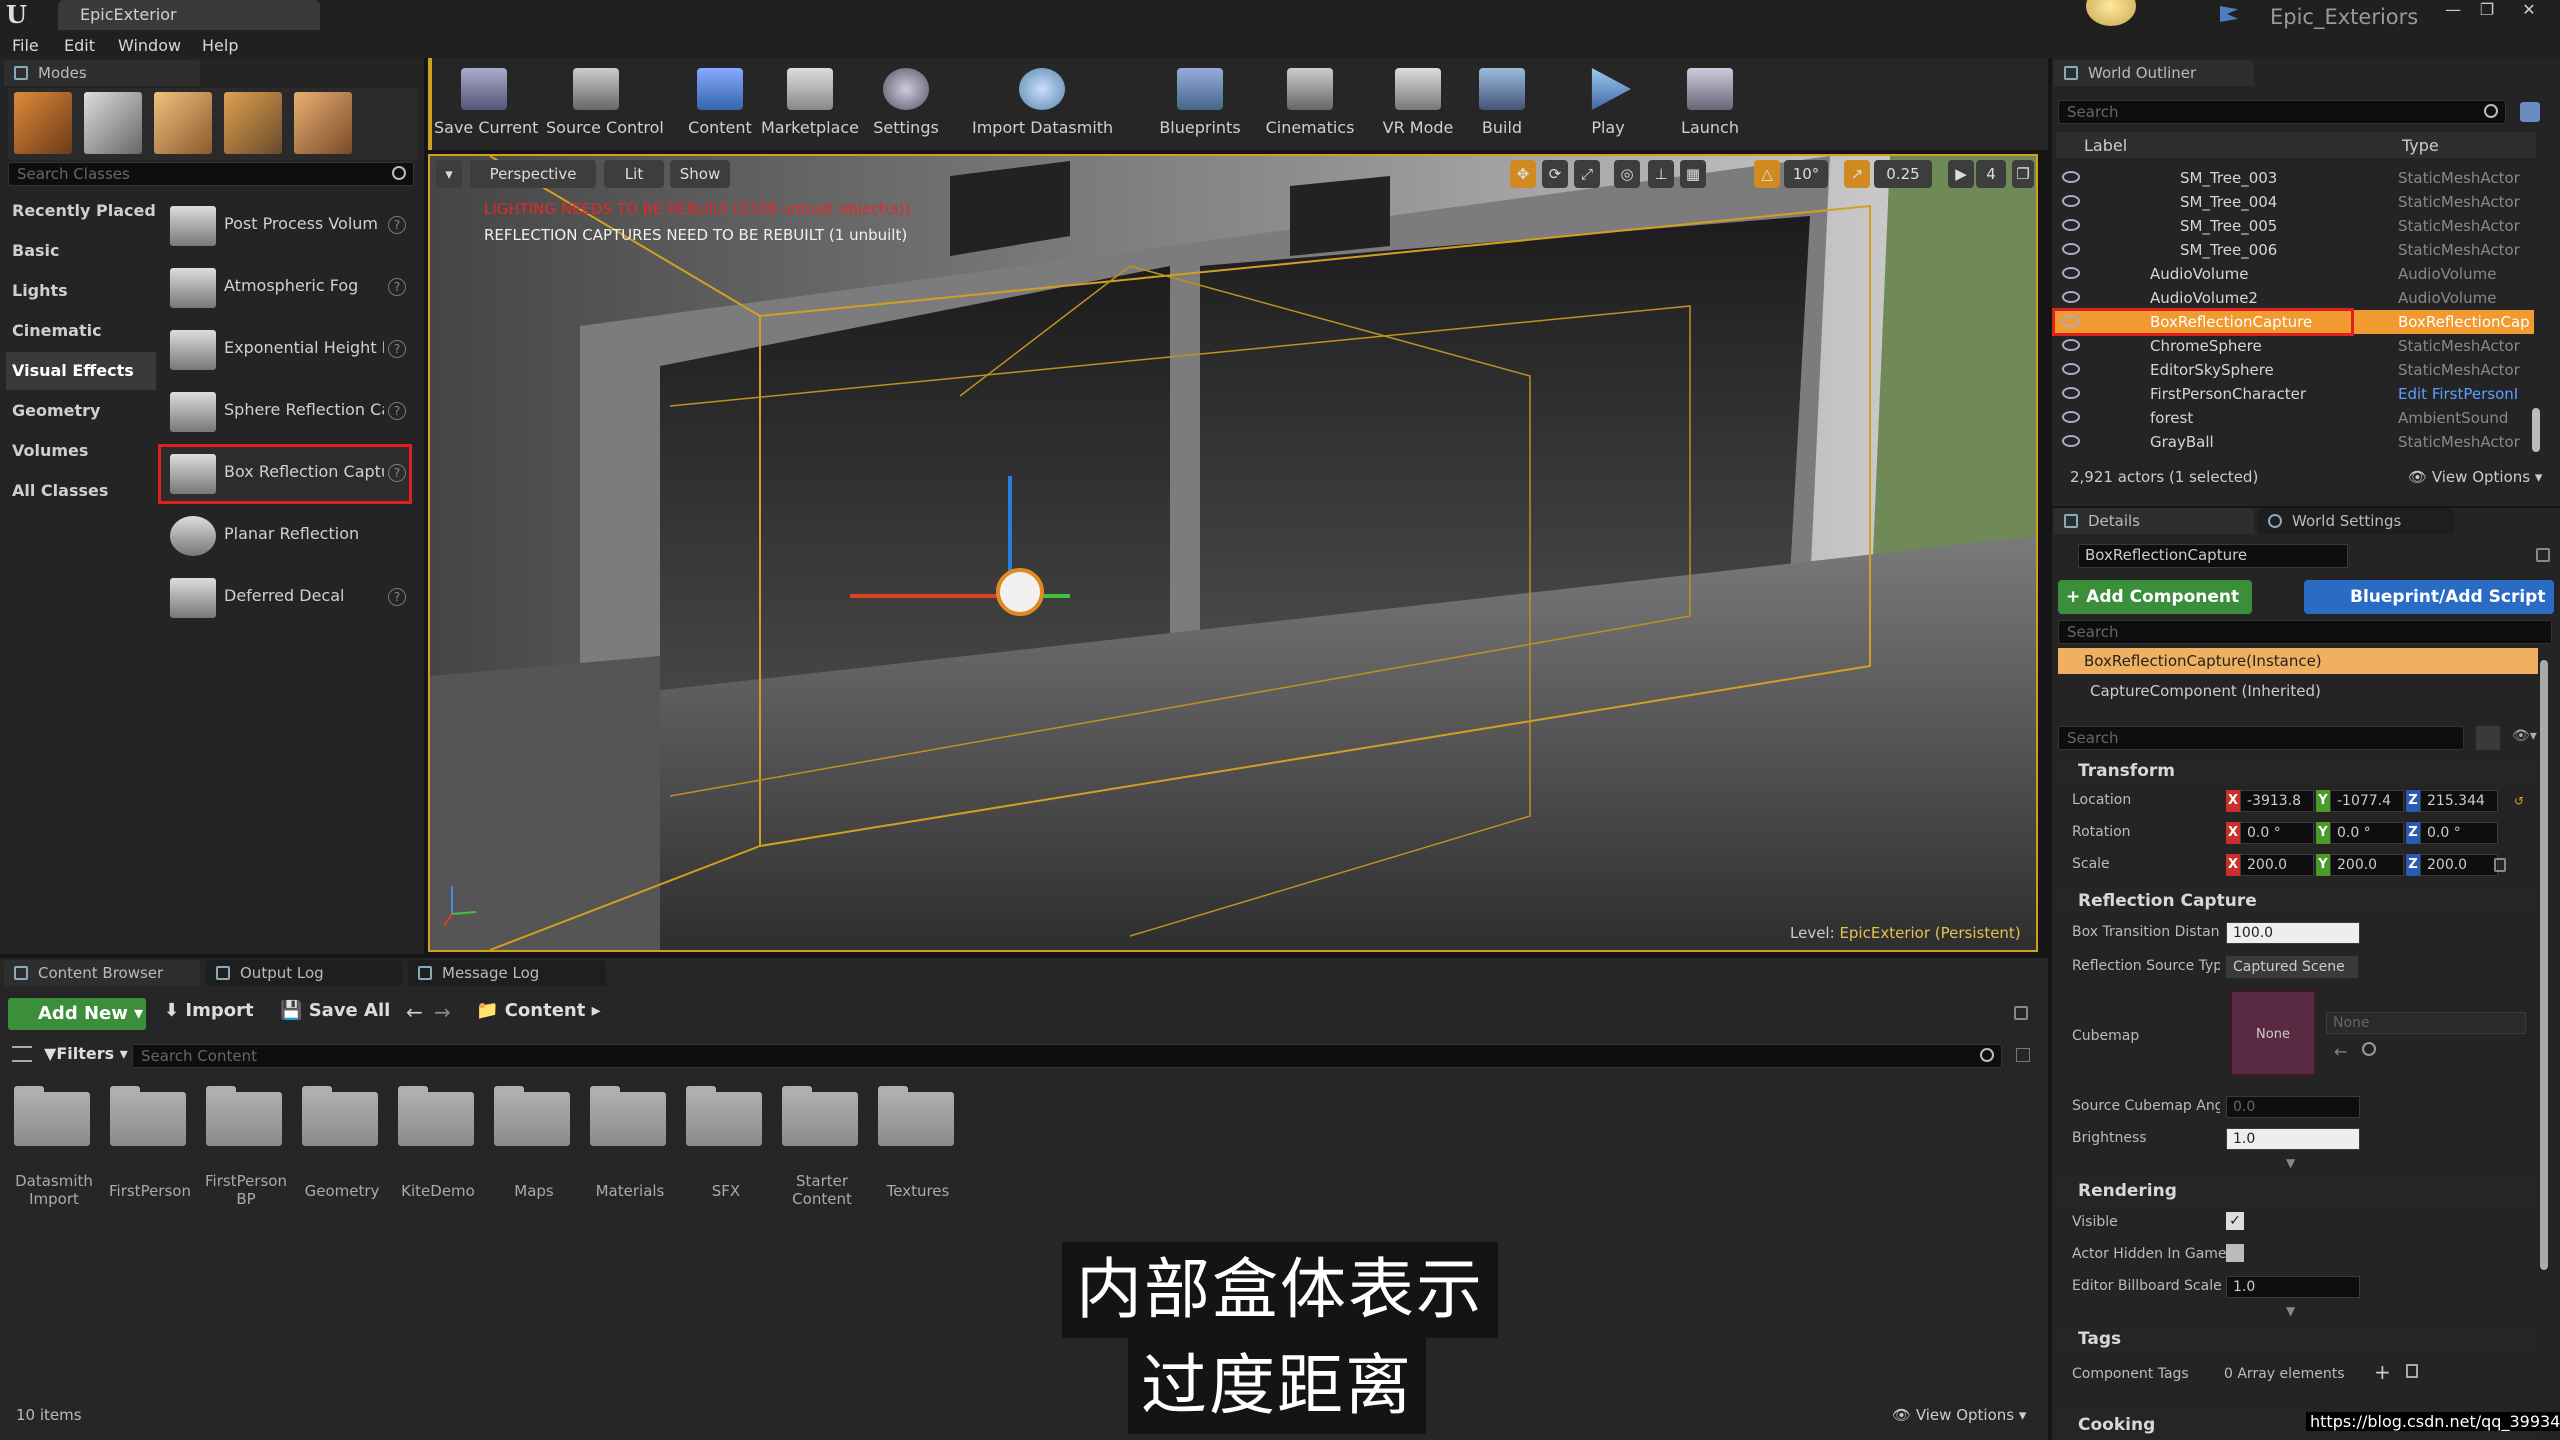 The width and height of the screenshot is (2560, 1440). What do you see at coordinates (2152, 1374) in the screenshot?
I see `component-tags-label: Component Tags` at bounding box center [2152, 1374].